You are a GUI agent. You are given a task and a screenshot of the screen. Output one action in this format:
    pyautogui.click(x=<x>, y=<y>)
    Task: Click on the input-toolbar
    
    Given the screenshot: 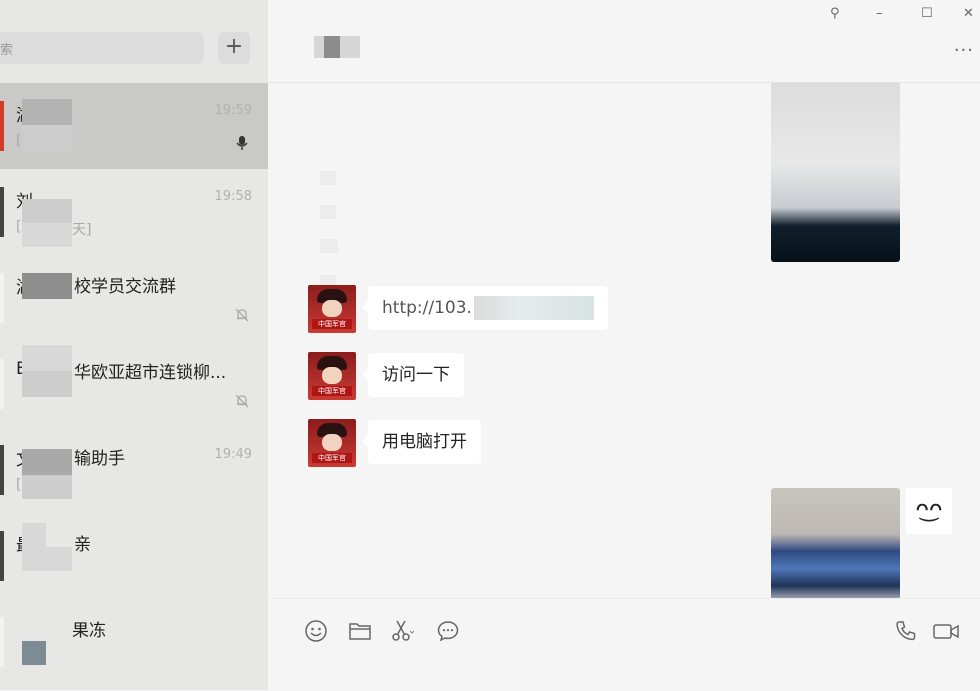 What is the action you would take?
    pyautogui.click(x=624, y=644)
    